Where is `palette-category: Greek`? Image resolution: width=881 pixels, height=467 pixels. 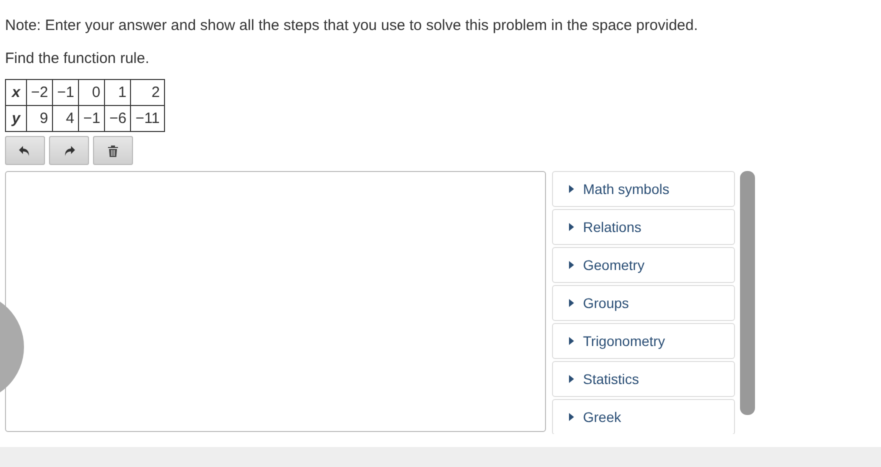
palette-category: Greek is located at coordinates (643, 416).